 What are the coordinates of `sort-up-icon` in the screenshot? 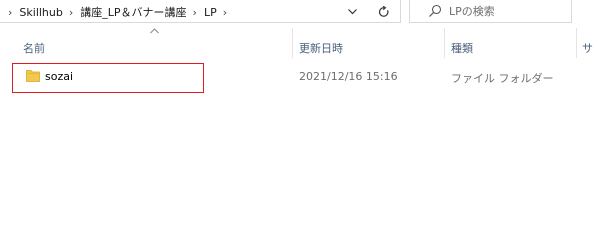 It's located at (154, 31).